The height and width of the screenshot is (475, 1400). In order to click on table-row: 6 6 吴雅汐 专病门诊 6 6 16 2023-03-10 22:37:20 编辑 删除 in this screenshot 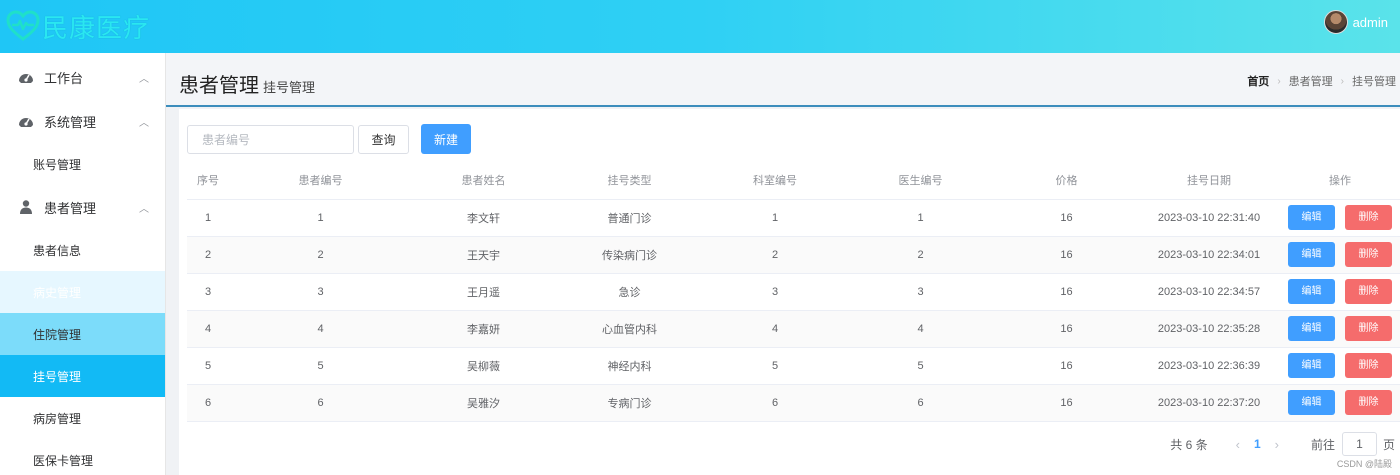, I will do `click(793, 403)`.